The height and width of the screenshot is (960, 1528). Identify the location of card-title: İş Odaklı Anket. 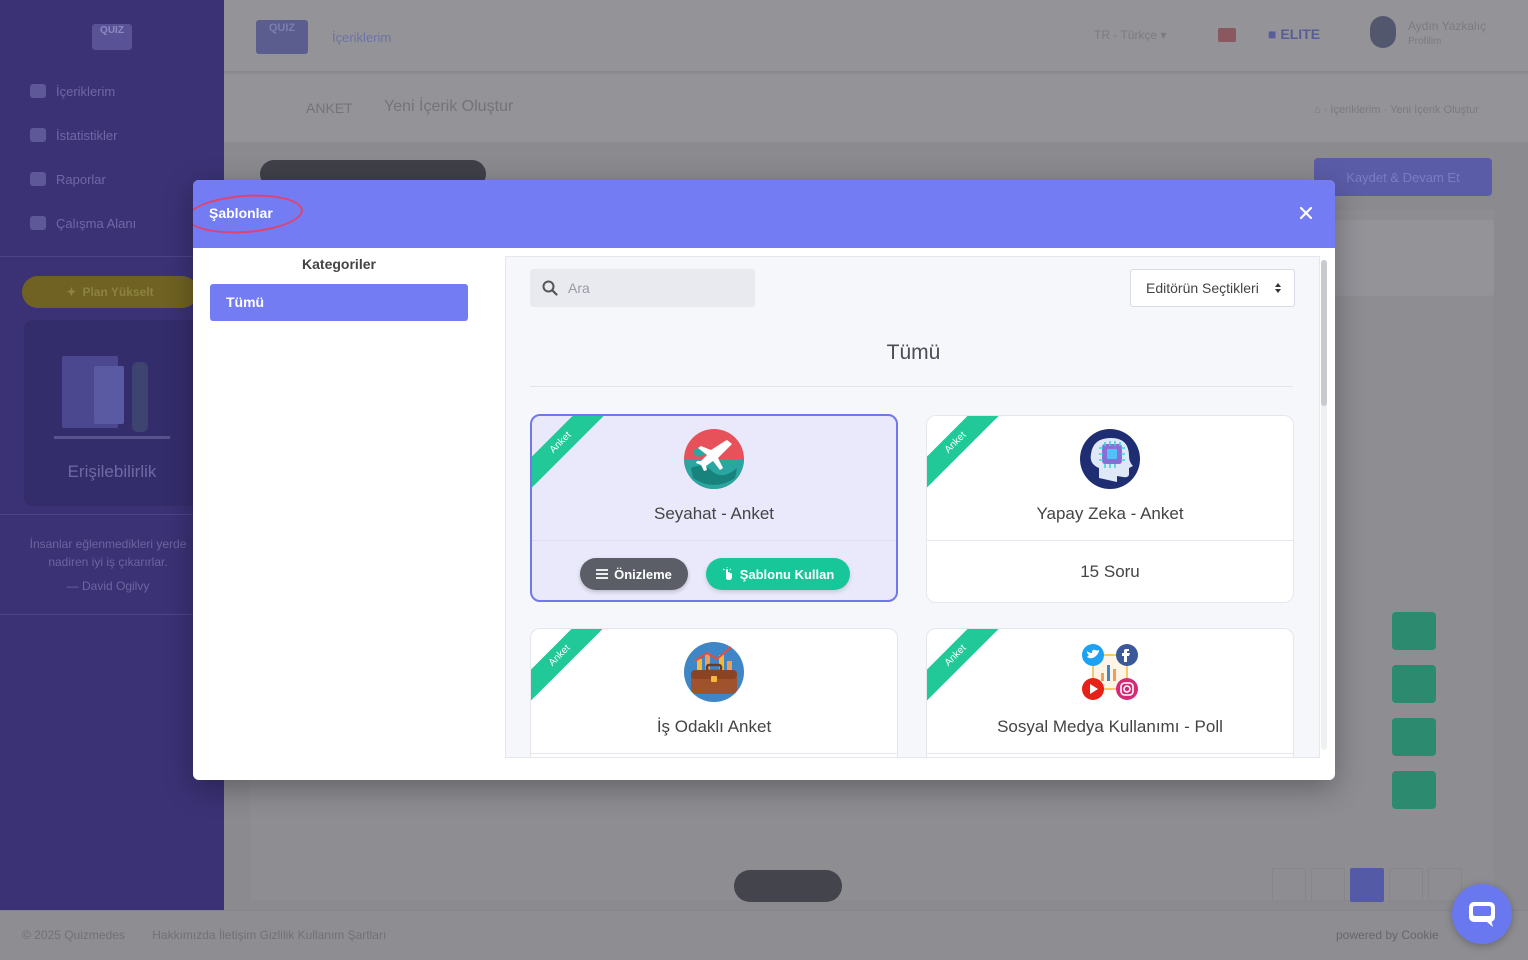
(714, 726).